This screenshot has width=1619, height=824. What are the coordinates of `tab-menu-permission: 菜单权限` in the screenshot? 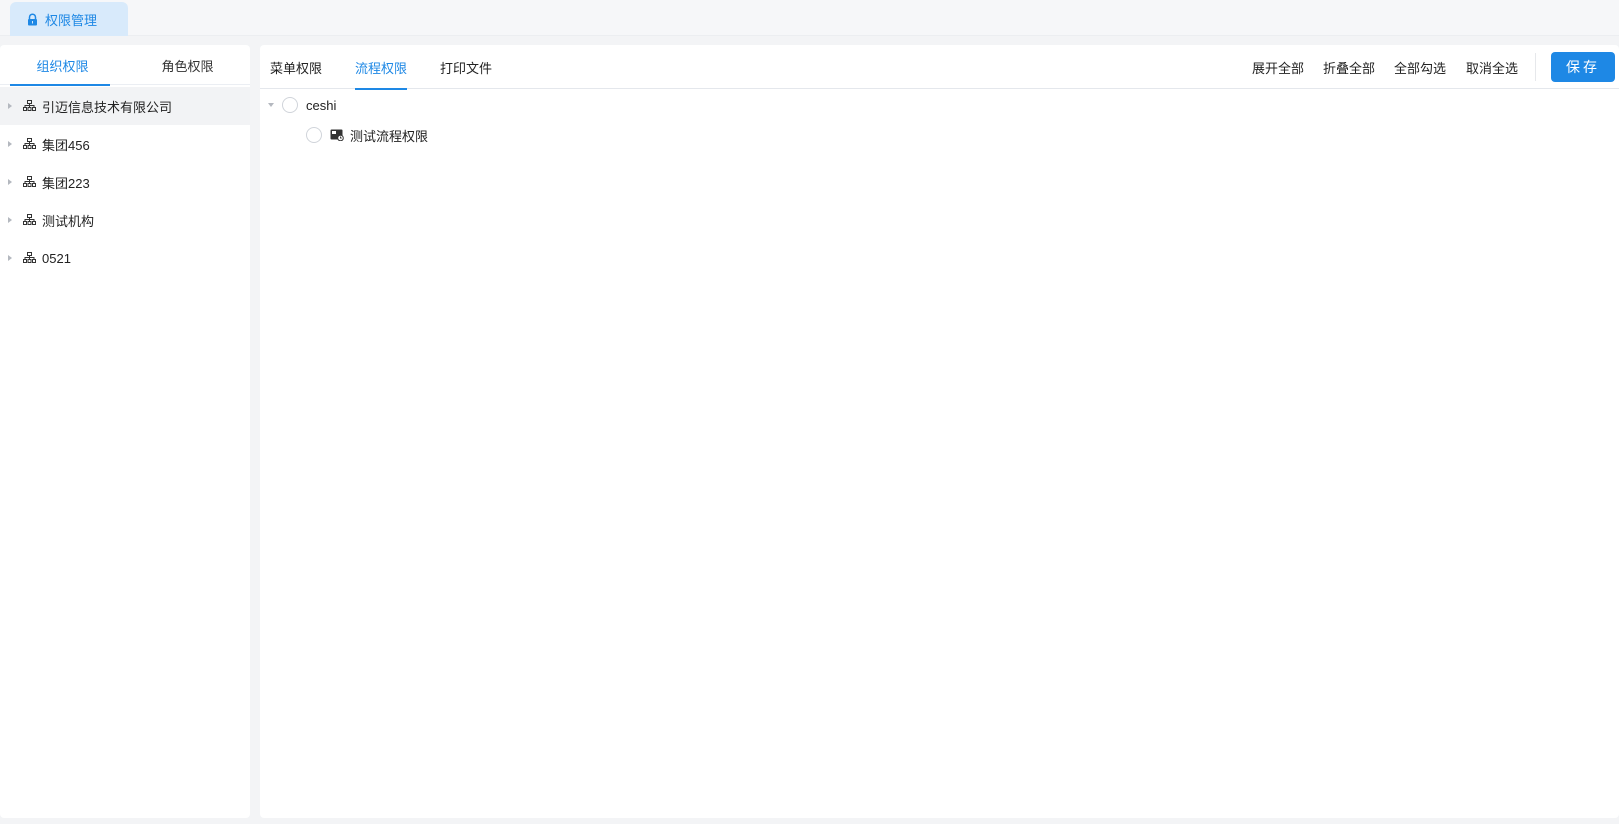 It's located at (296, 67).